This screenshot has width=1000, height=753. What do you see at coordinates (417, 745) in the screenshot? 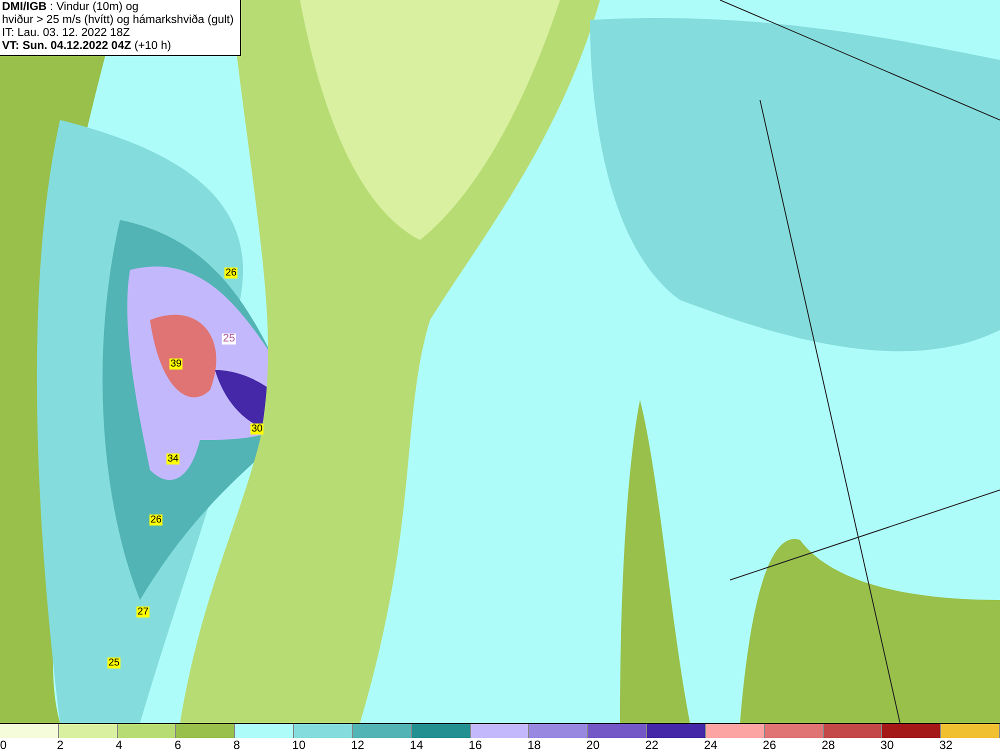
I see `legend-label: 14` at bounding box center [417, 745].